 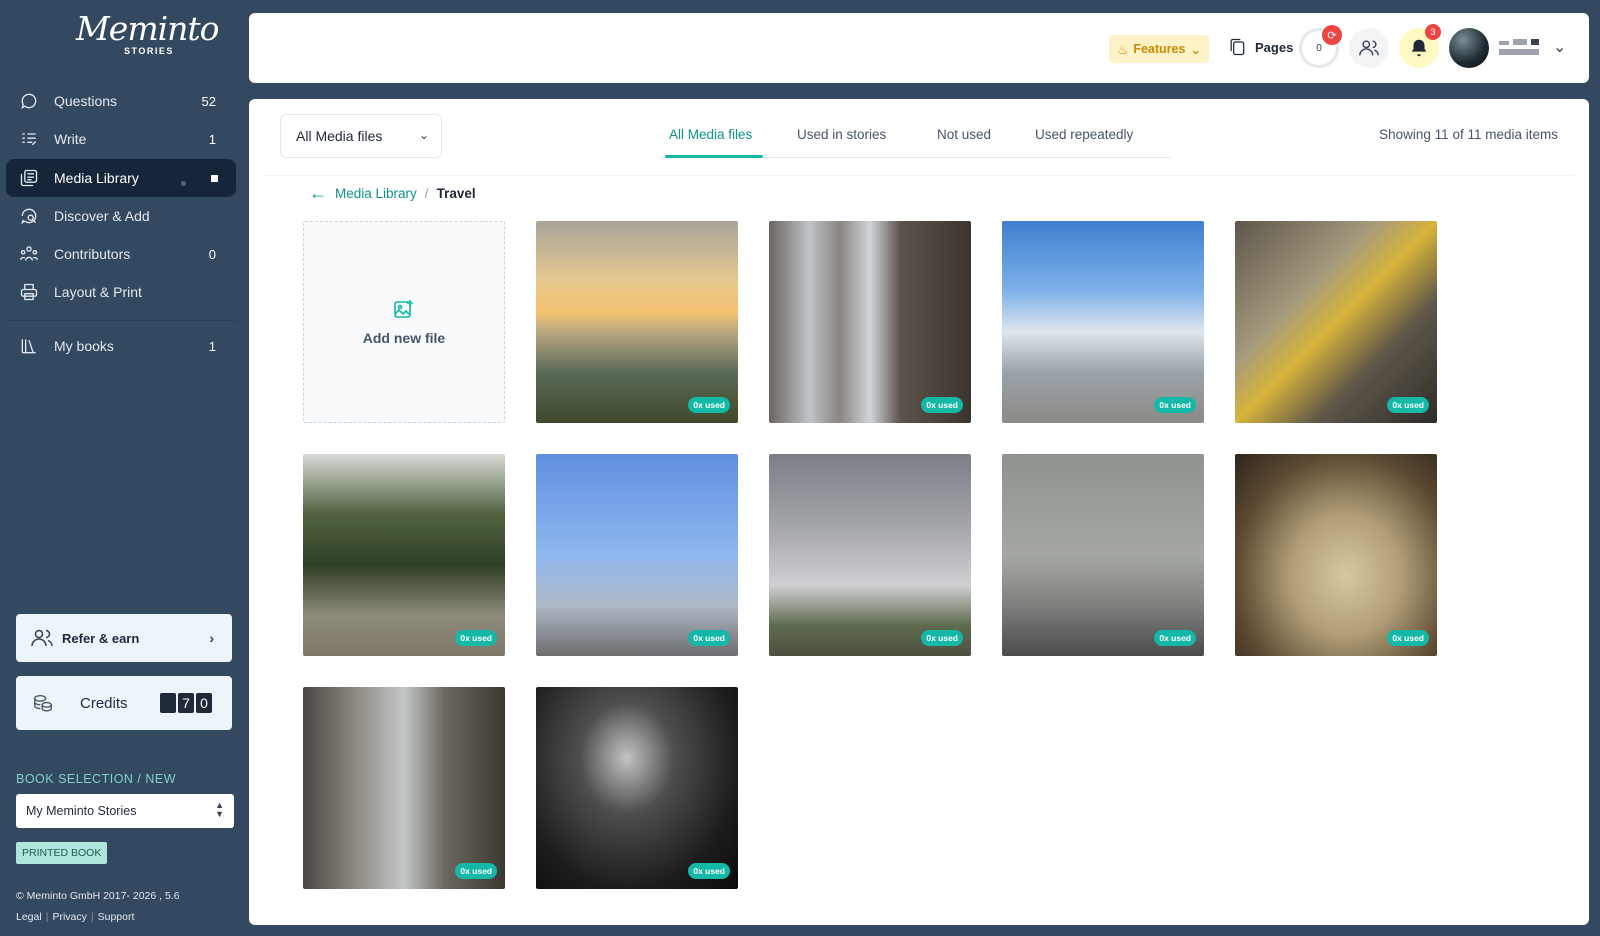 I want to click on discover-icon, so click(x=29, y=216).